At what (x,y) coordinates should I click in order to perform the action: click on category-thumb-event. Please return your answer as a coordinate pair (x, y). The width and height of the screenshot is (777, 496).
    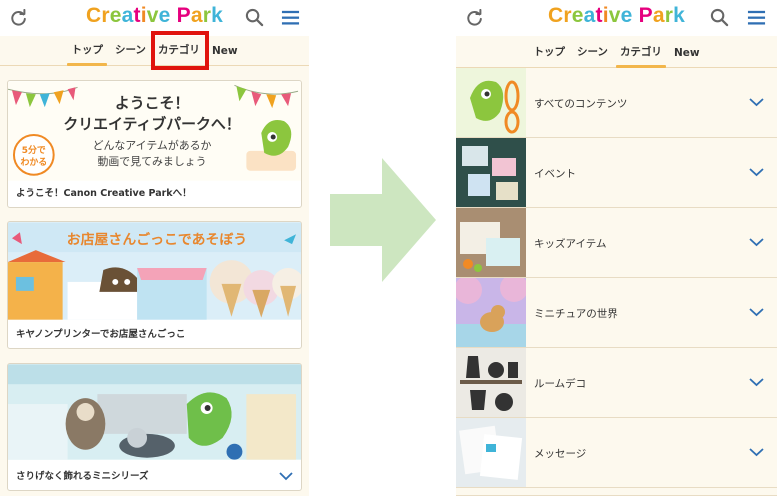
    Looking at the image, I should click on (491, 172).